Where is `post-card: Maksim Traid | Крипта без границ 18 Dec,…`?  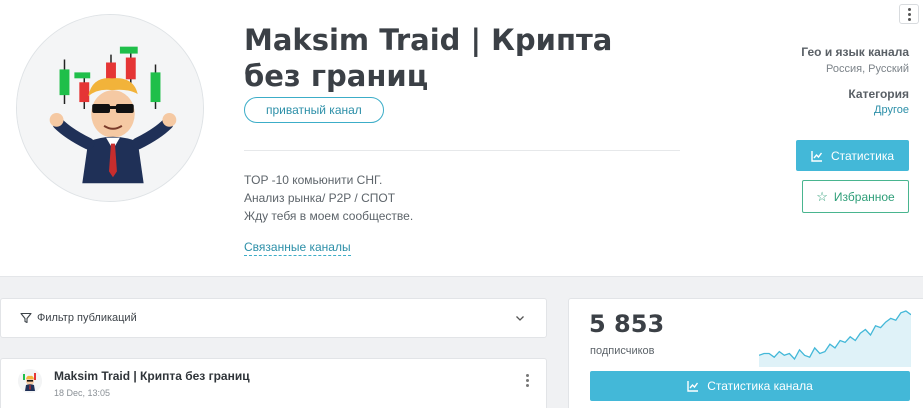
post-card: Maksim Traid | Крипта без границ 18 Dec,… is located at coordinates (273, 383).